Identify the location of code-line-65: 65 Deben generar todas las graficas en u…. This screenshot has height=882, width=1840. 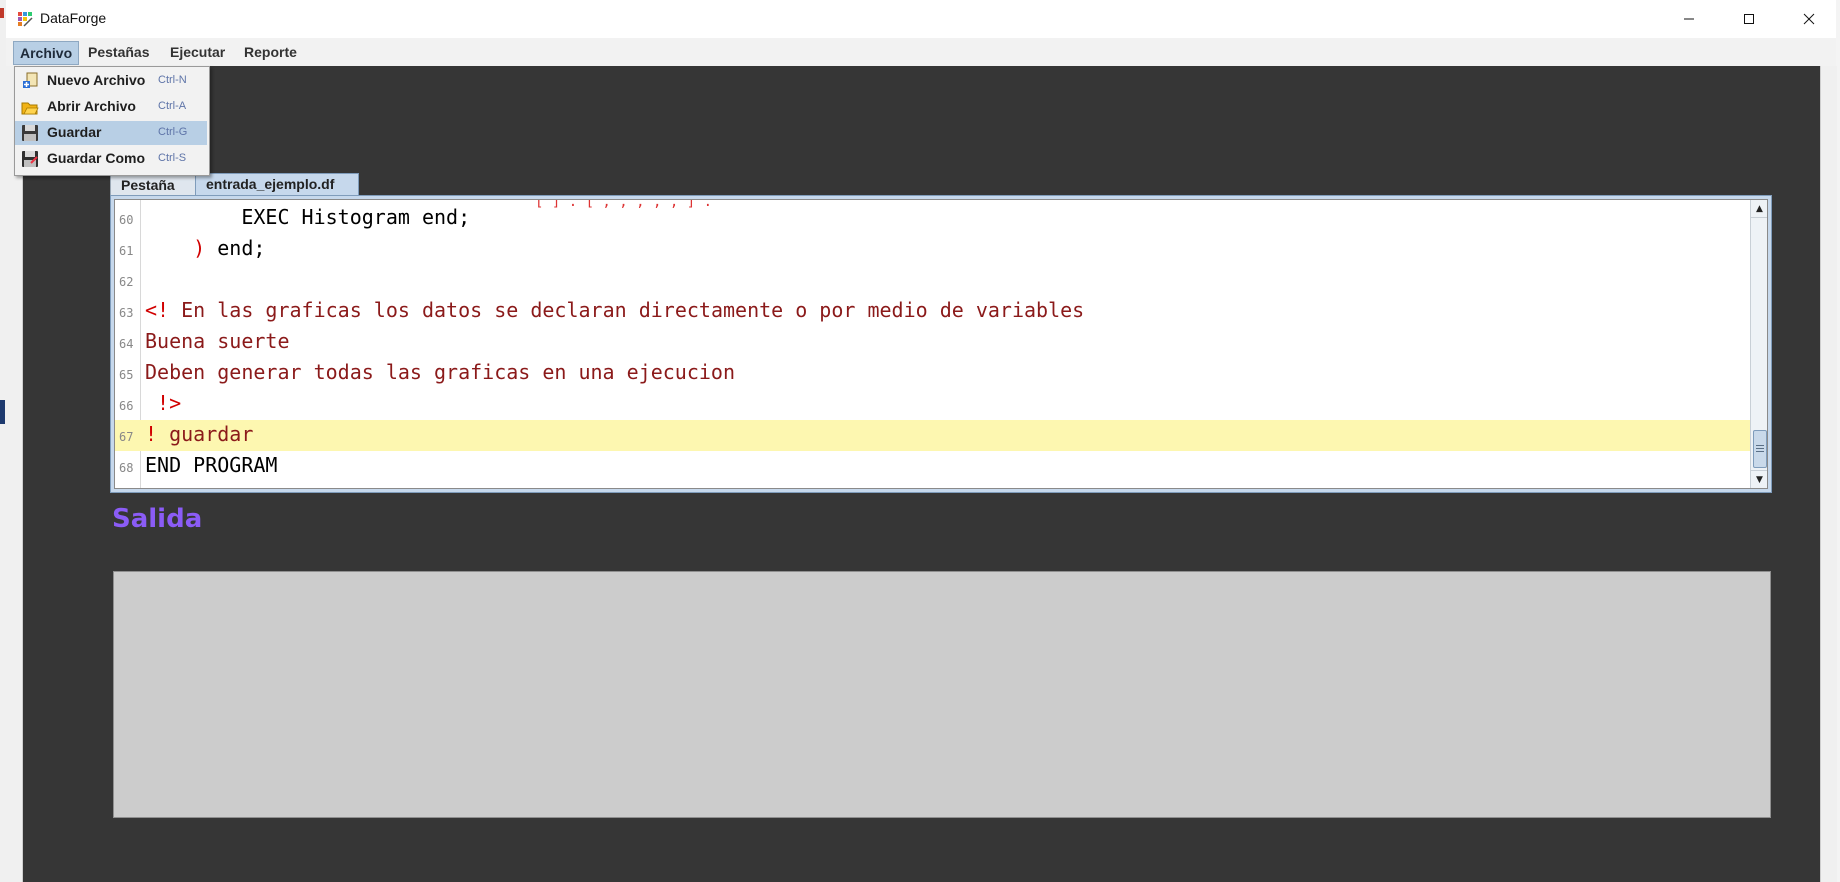
(932, 373).